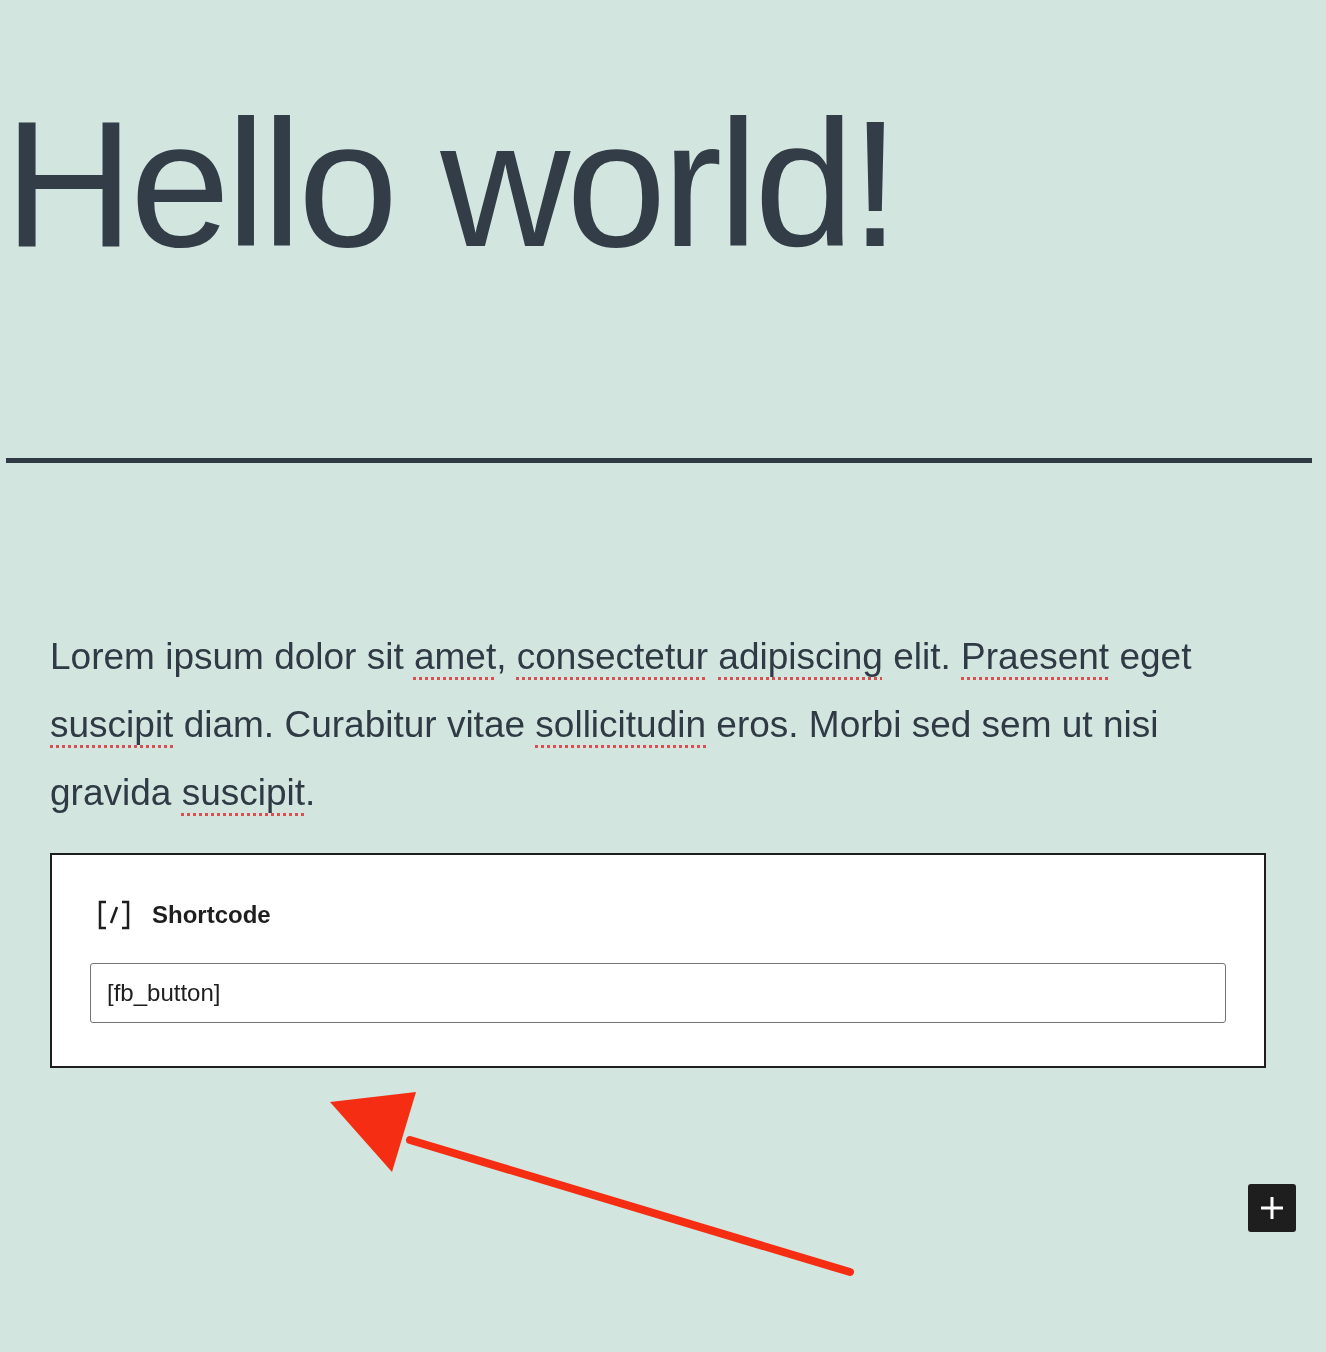  What do you see at coordinates (114, 915) in the screenshot?
I see `shortcode-icon` at bounding box center [114, 915].